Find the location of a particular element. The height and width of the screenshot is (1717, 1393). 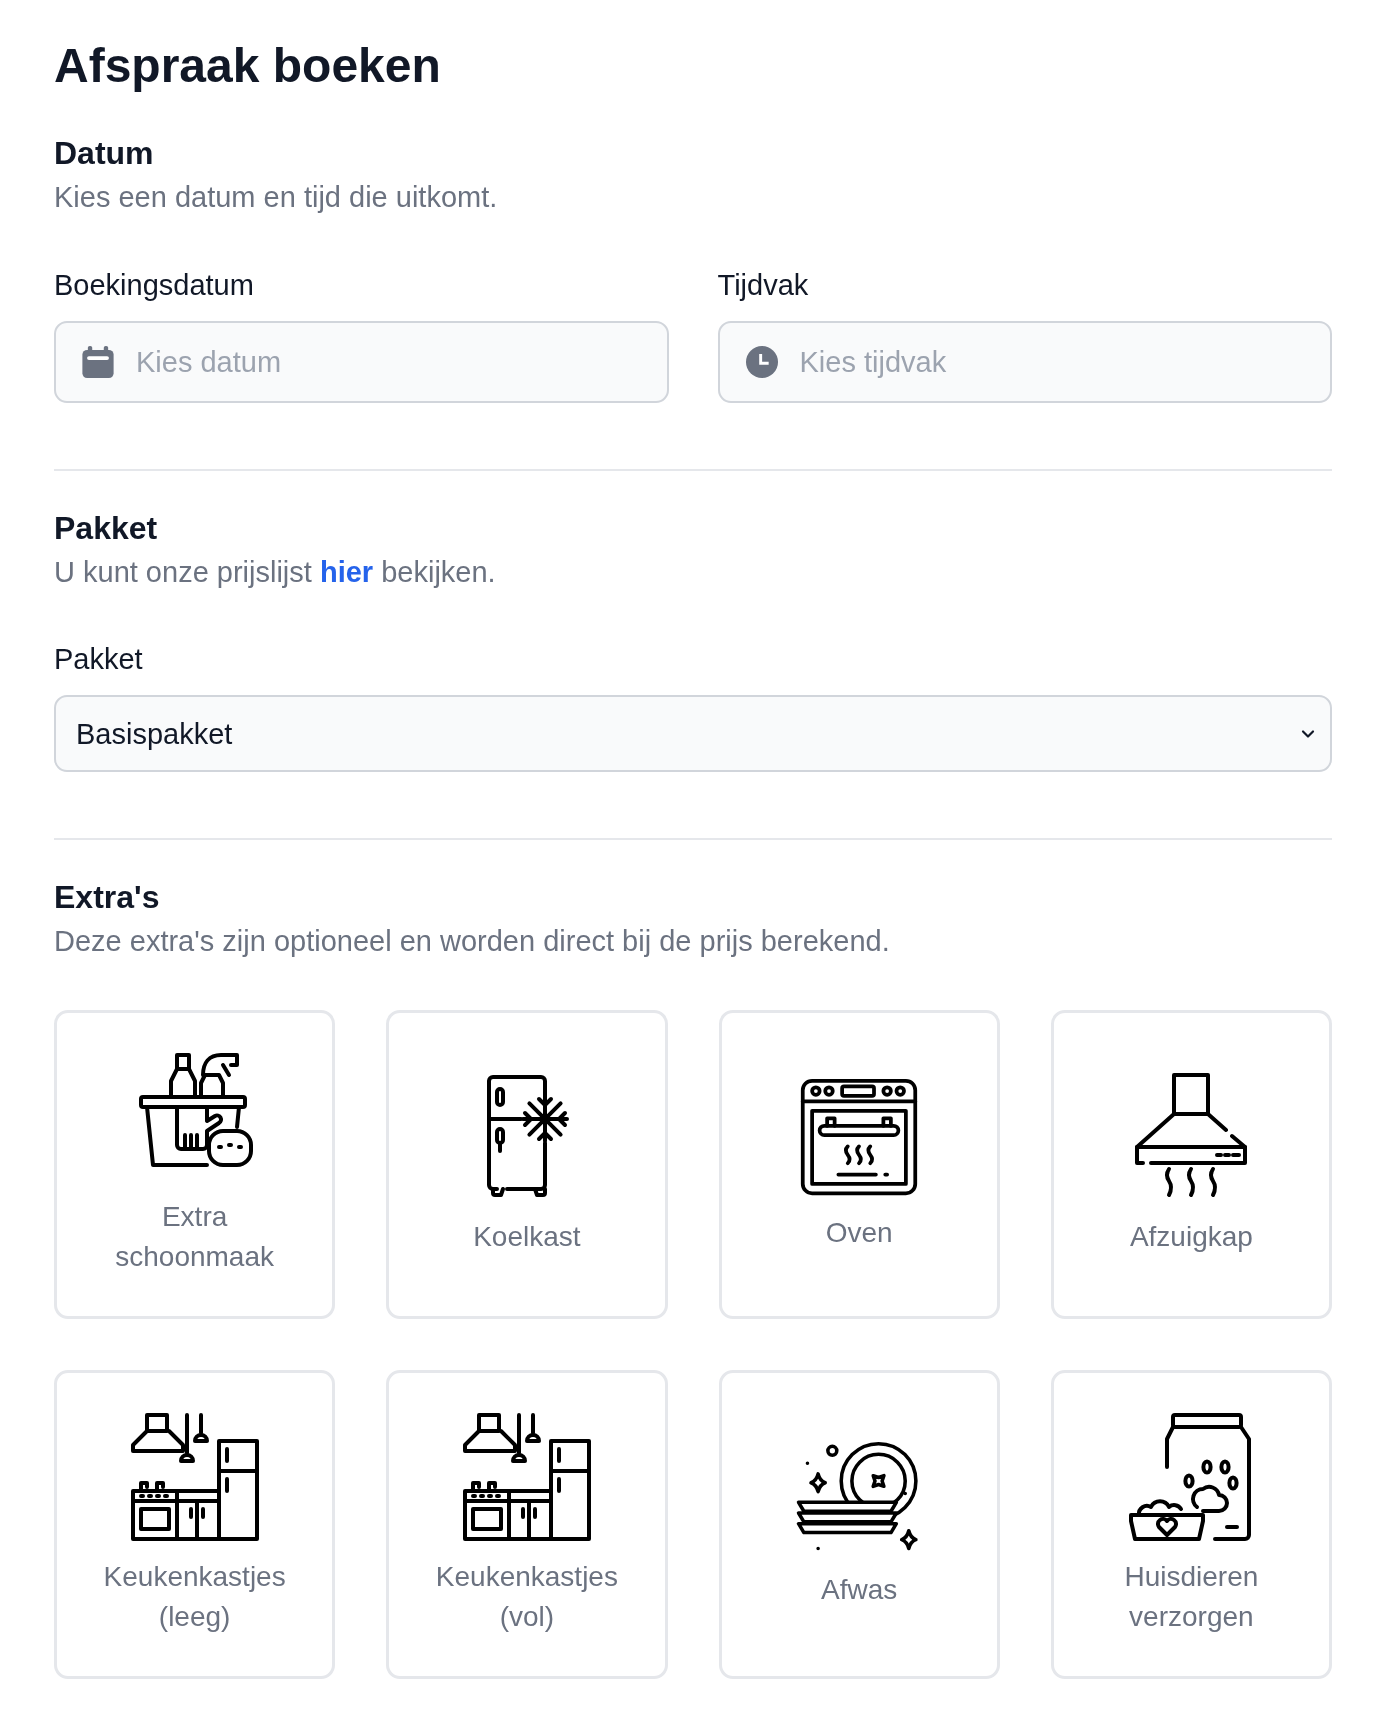

clock-icon is located at coordinates (761, 362).